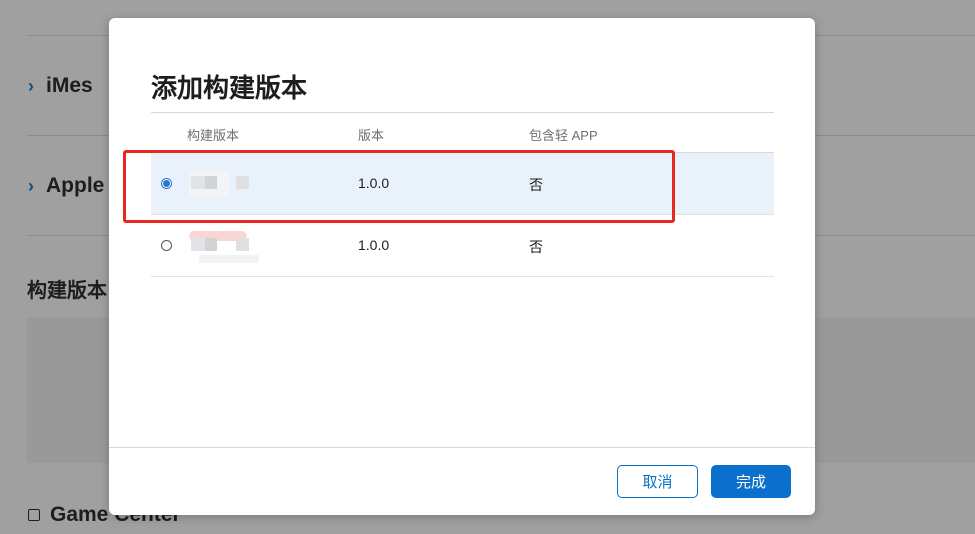  Describe the element at coordinates (563, 135) in the screenshot. I see `column-header-lite-app: 包含轻 APP` at that location.